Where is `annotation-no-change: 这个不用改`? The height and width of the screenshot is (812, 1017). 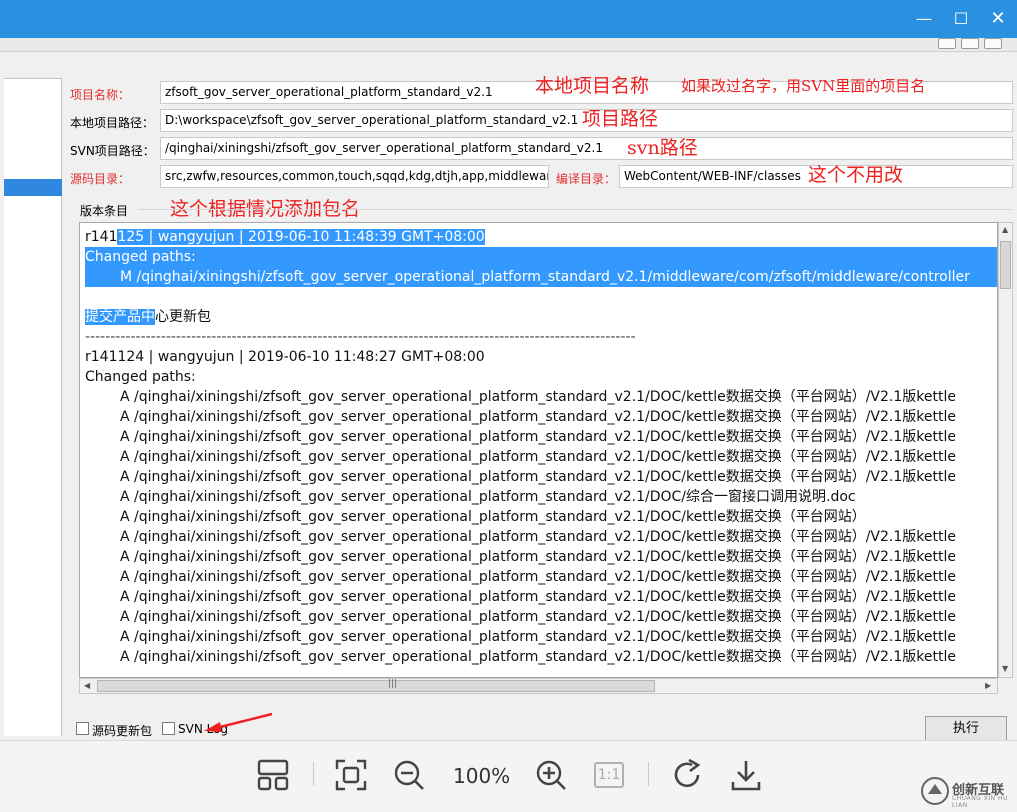
annotation-no-change: 这个不用改 is located at coordinates (856, 175).